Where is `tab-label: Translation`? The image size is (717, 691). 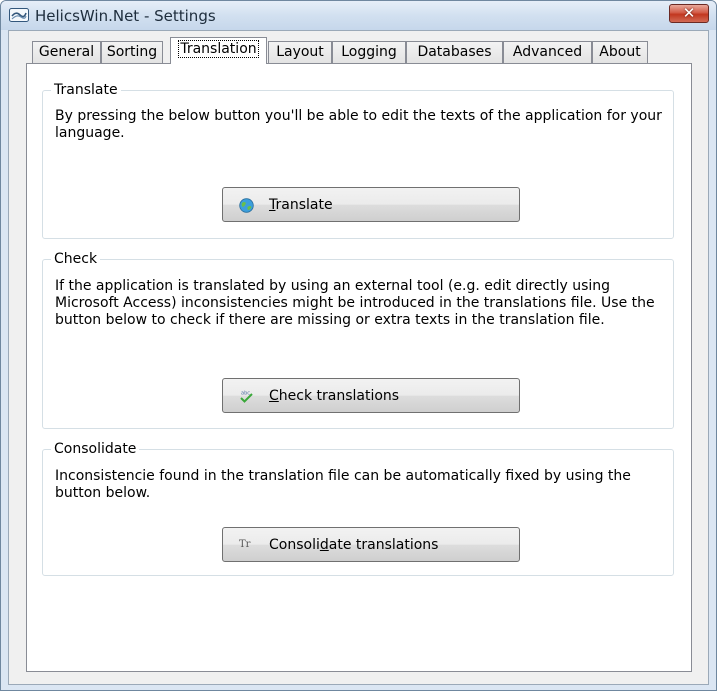 tab-label: Translation is located at coordinates (218, 49).